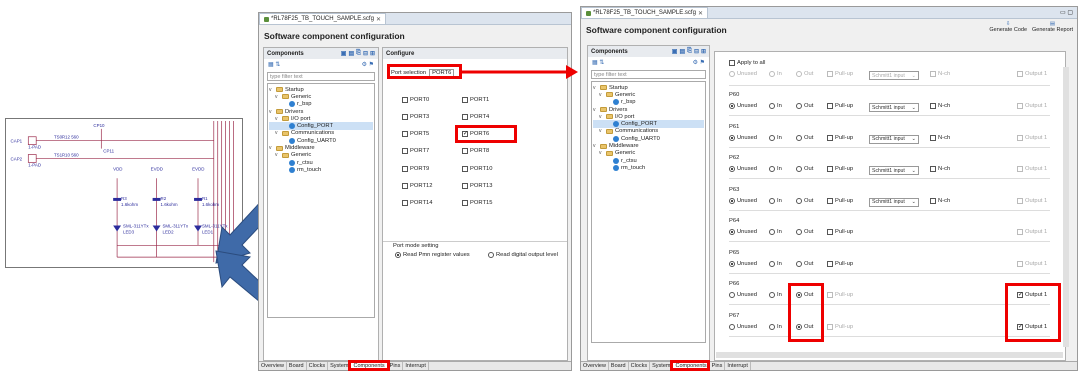 Image resolution: width=1080 pixels, height=371 pixels. What do you see at coordinates (344, 53) in the screenshot?
I see `add-component-icon: ▣` at bounding box center [344, 53].